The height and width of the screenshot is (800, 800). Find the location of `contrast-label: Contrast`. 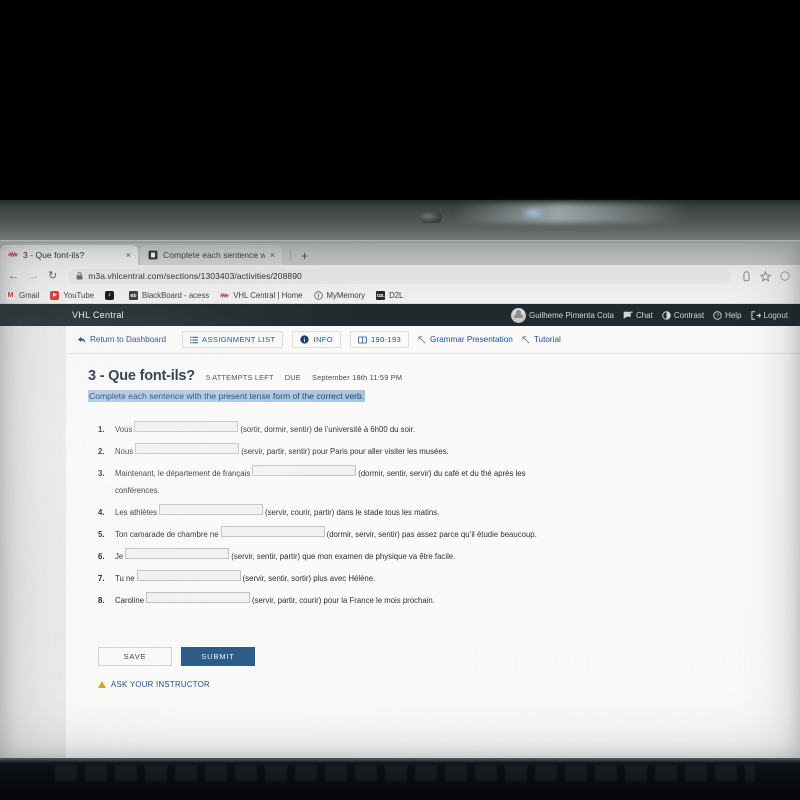

contrast-label: Contrast is located at coordinates (689, 315).